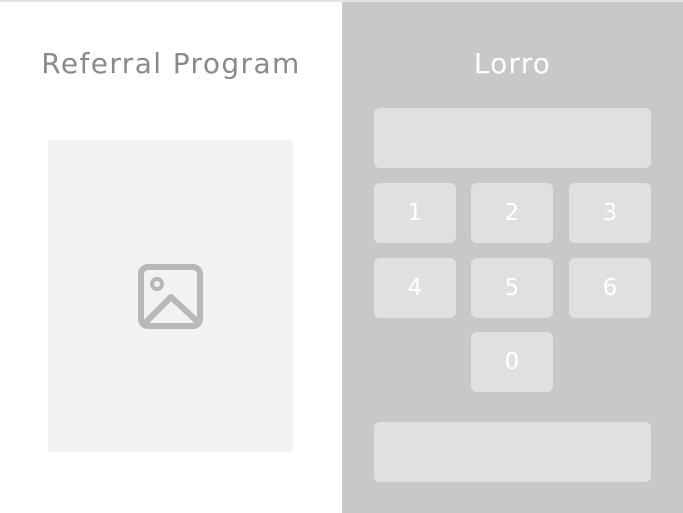  What do you see at coordinates (512, 288) in the screenshot?
I see `keypad-key-5: 5` at bounding box center [512, 288].